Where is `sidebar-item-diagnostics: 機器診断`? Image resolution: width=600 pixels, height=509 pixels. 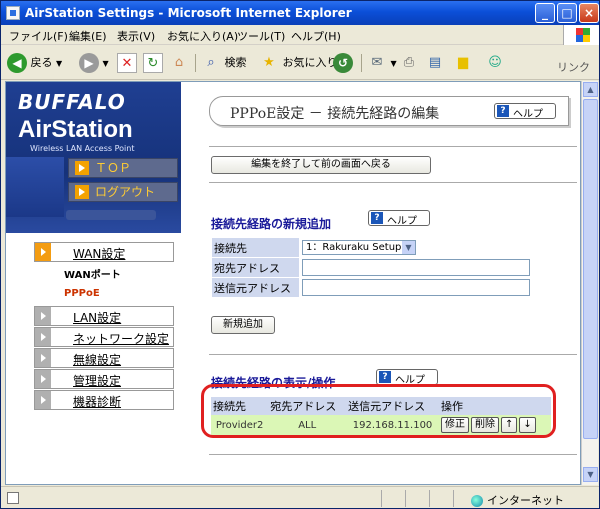 sidebar-item-diagnostics: 機器診断 is located at coordinates (104, 400).